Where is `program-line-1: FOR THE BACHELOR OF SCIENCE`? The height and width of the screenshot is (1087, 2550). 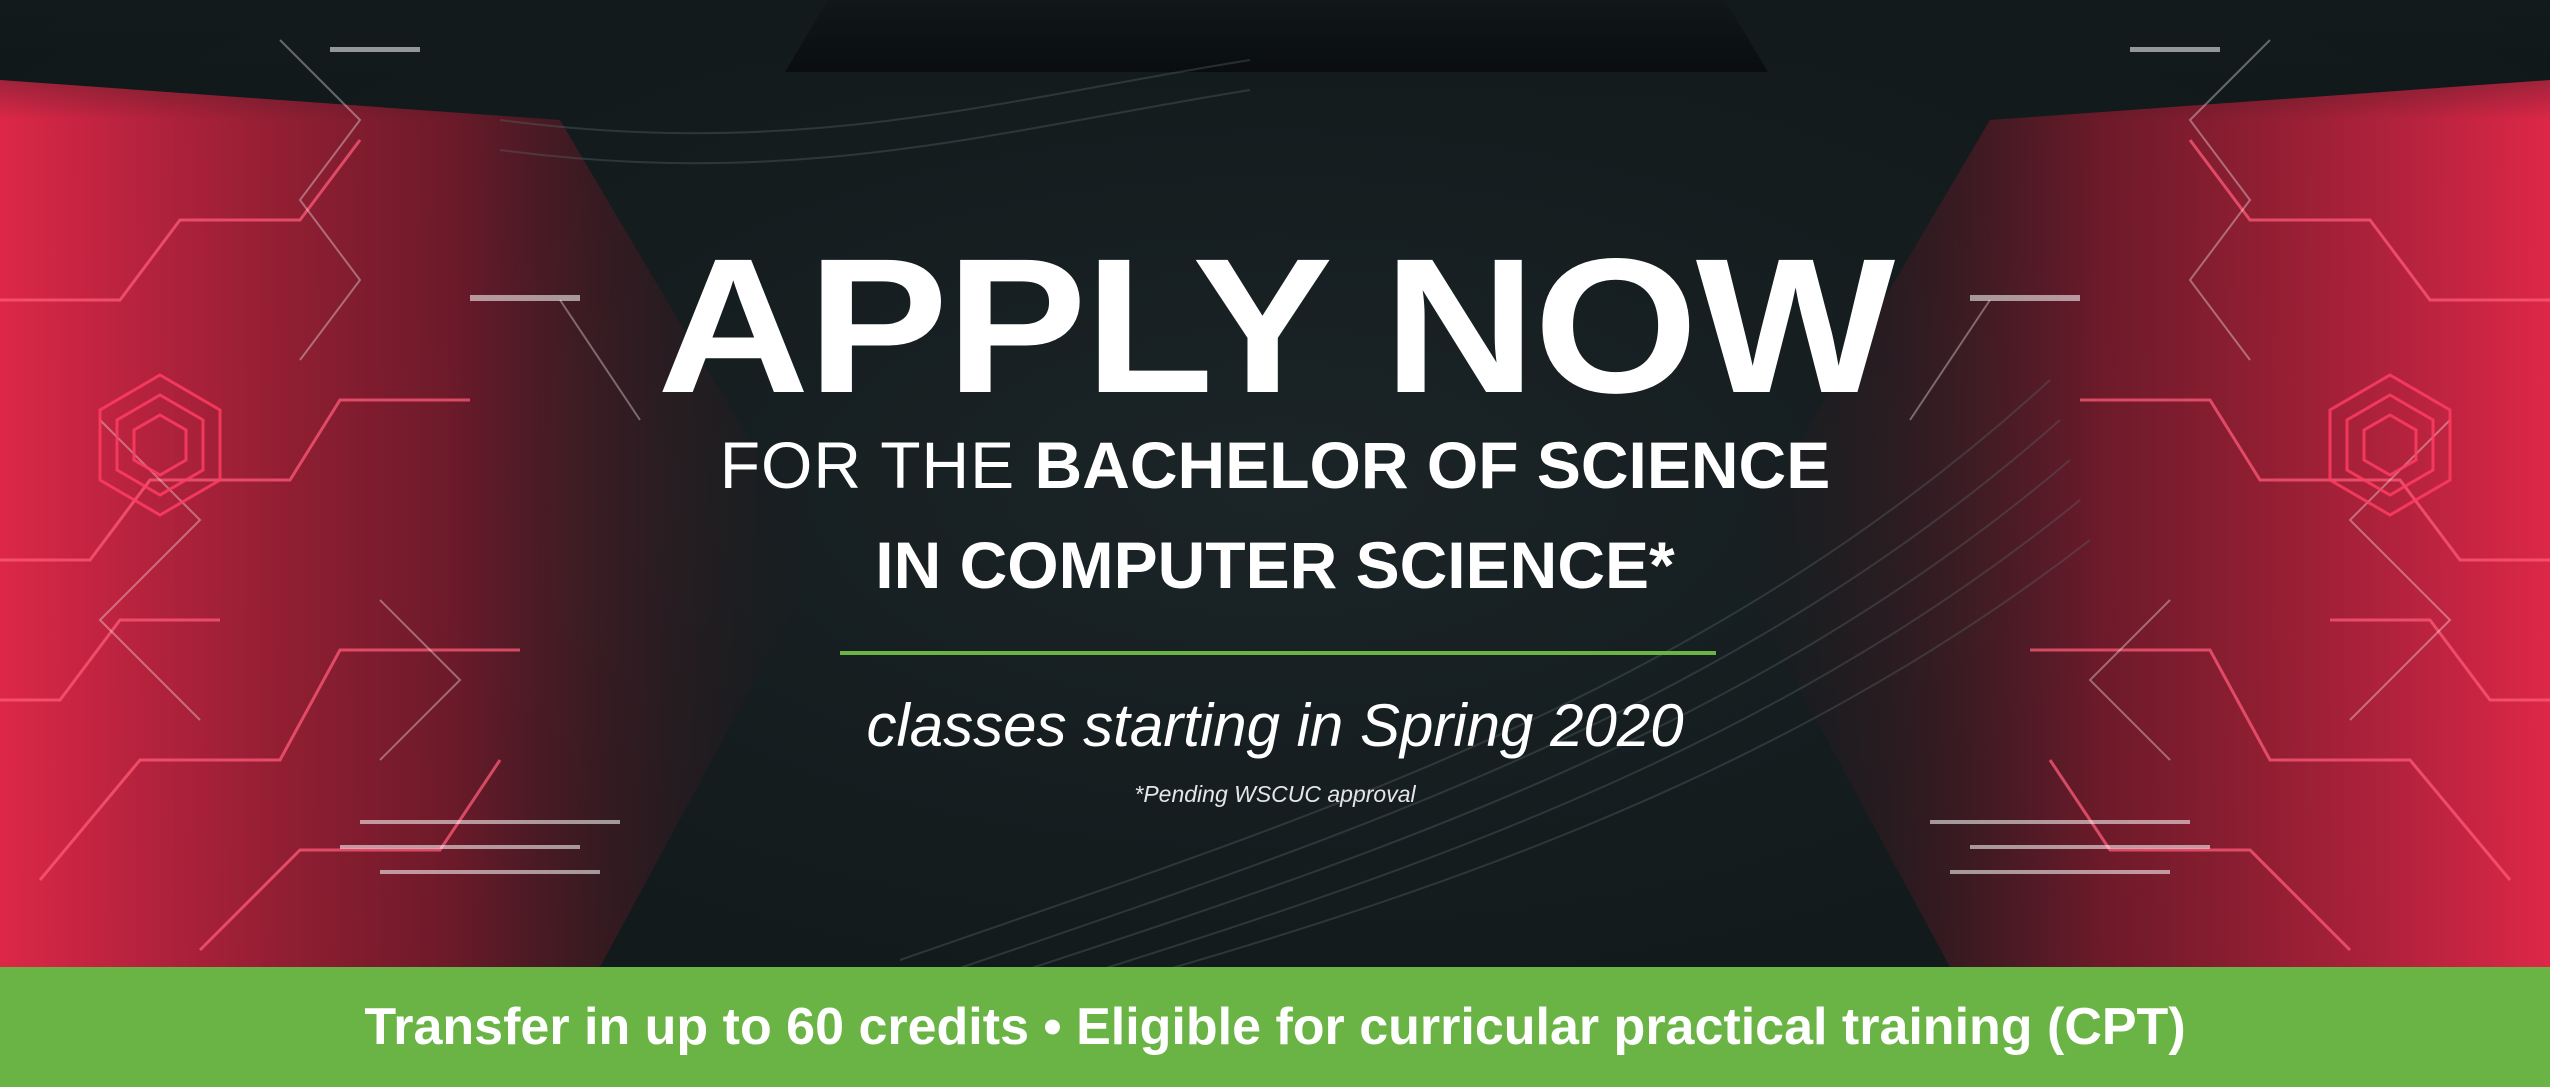
program-line-1: FOR THE BACHELOR OF SCIENCE is located at coordinates (1275, 465).